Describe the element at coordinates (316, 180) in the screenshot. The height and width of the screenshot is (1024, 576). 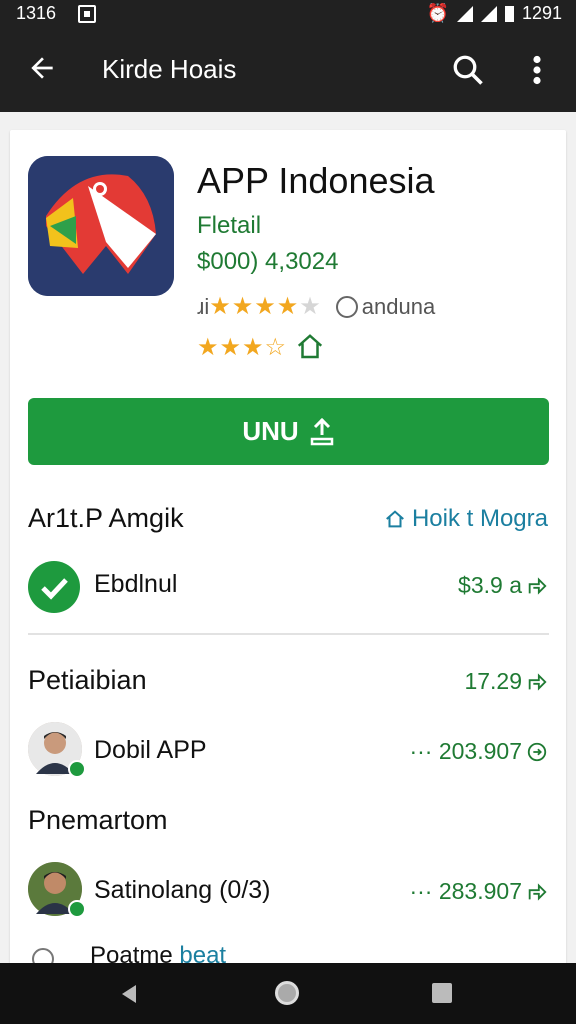
I see `app-name: APP Indonesia` at that location.